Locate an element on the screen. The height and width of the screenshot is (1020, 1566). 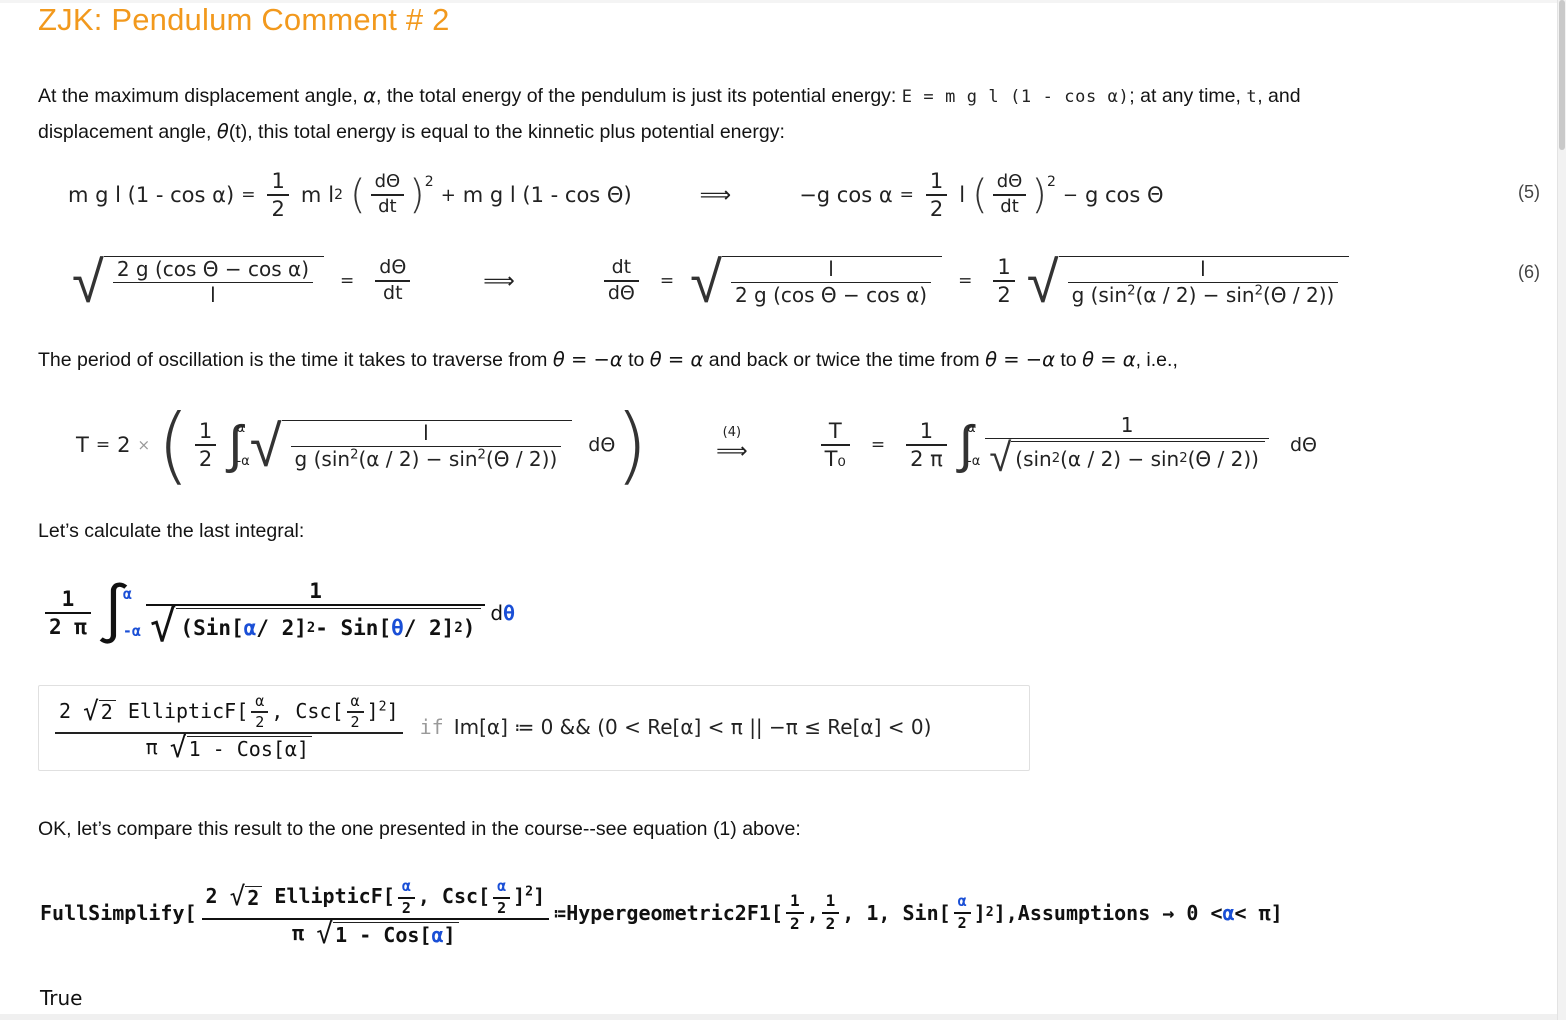
eq6-half-num: 1 is located at coordinates (1004, 267).